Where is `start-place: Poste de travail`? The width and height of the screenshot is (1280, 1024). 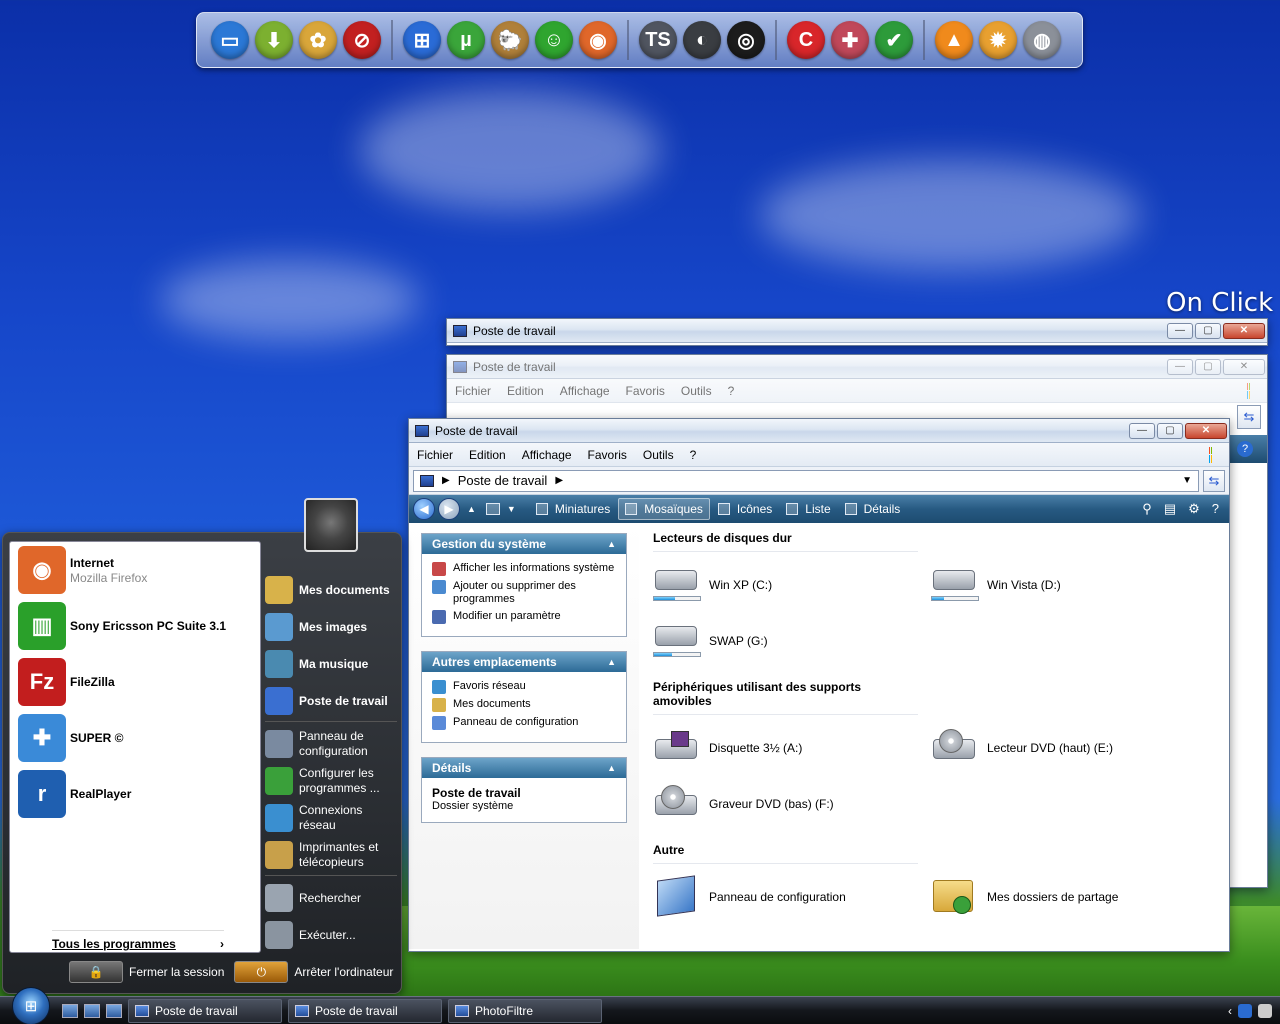 start-place: Poste de travail is located at coordinates (331, 701).